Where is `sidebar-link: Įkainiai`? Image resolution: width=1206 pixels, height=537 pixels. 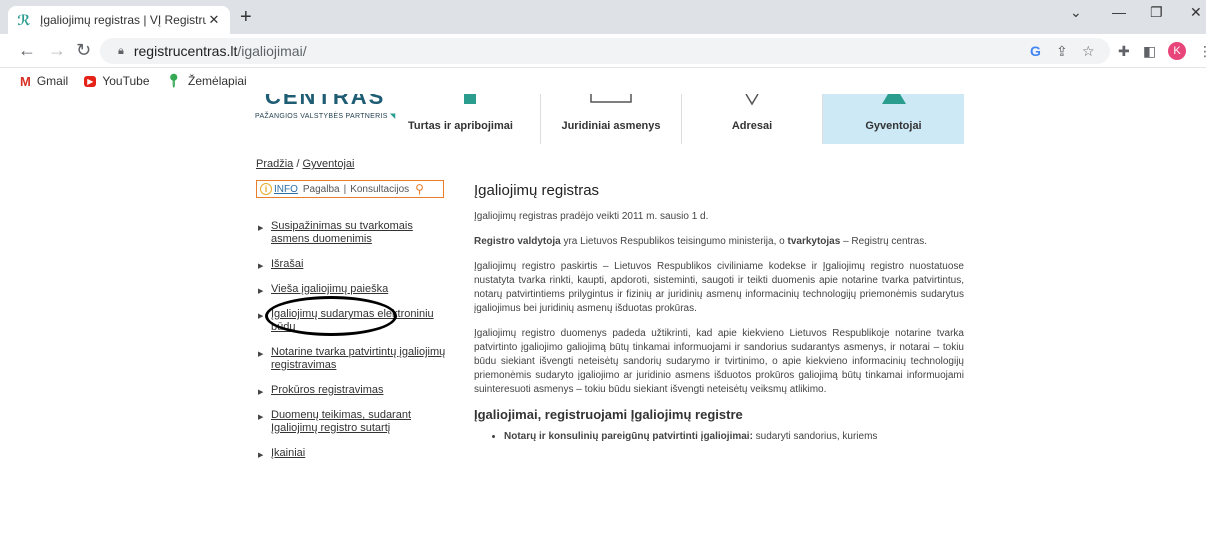
sidebar-link: Įkainiai is located at coordinates (288, 453).